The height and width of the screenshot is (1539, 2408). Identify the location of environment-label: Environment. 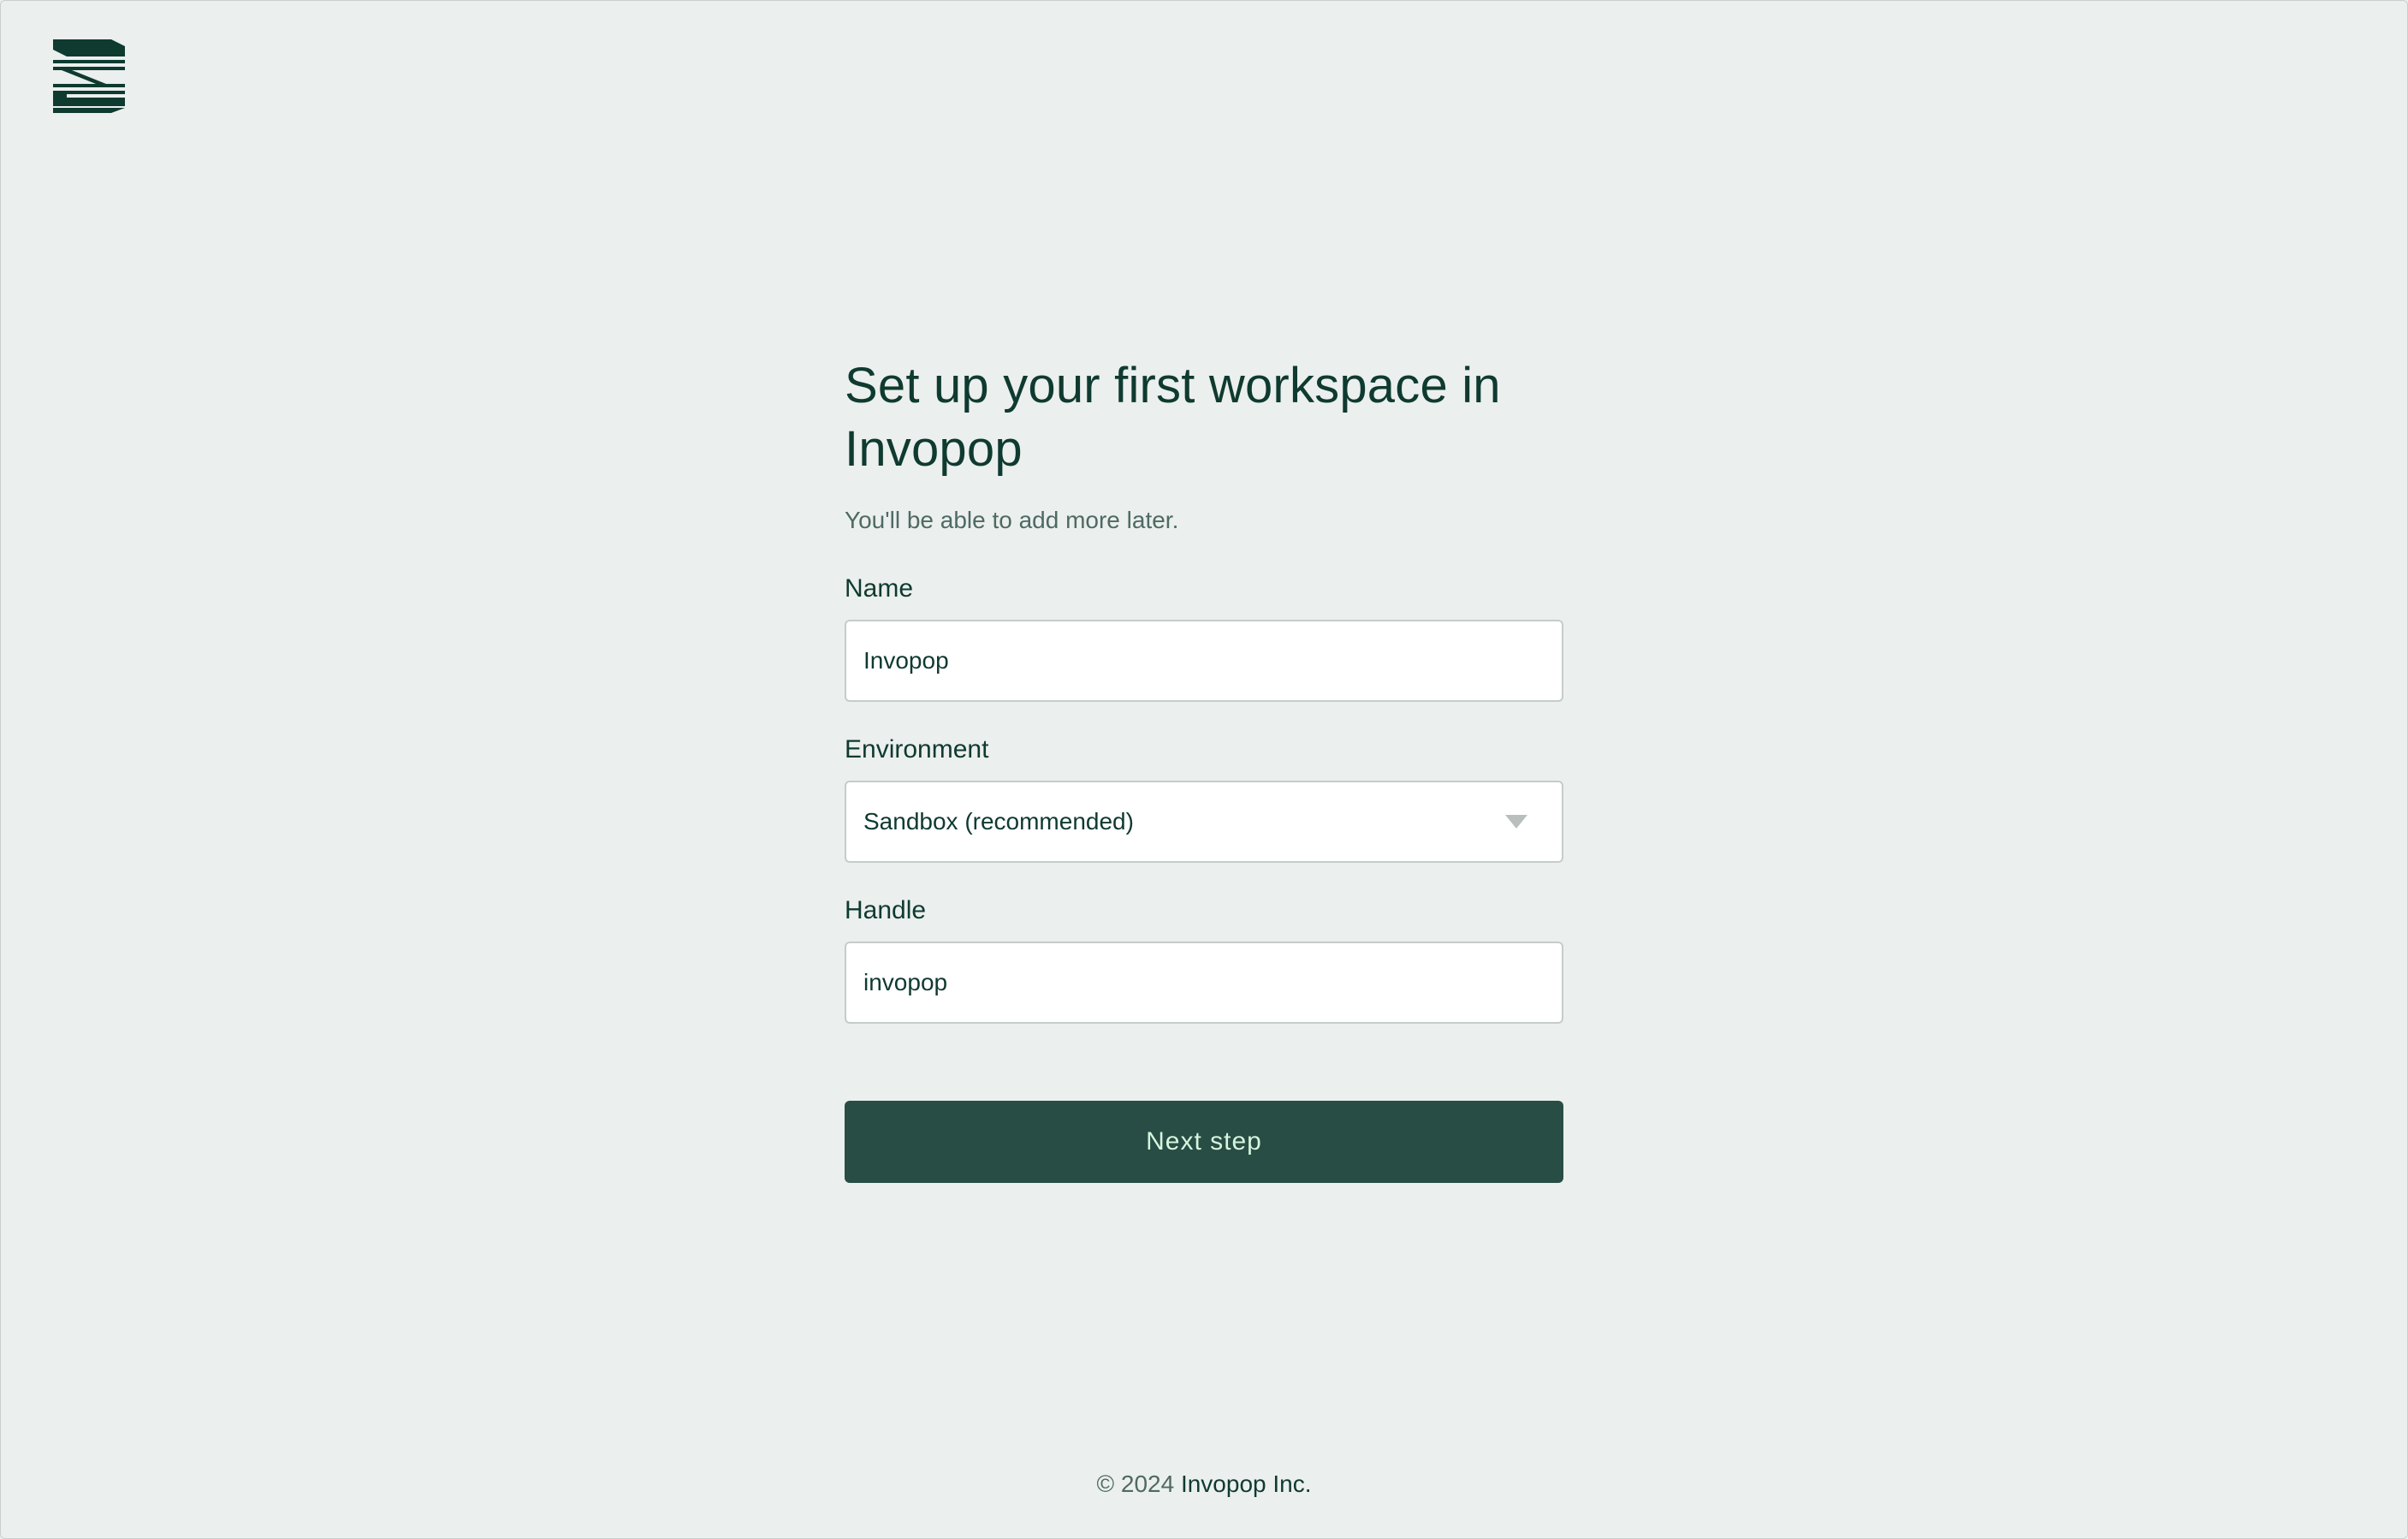
(917, 749).